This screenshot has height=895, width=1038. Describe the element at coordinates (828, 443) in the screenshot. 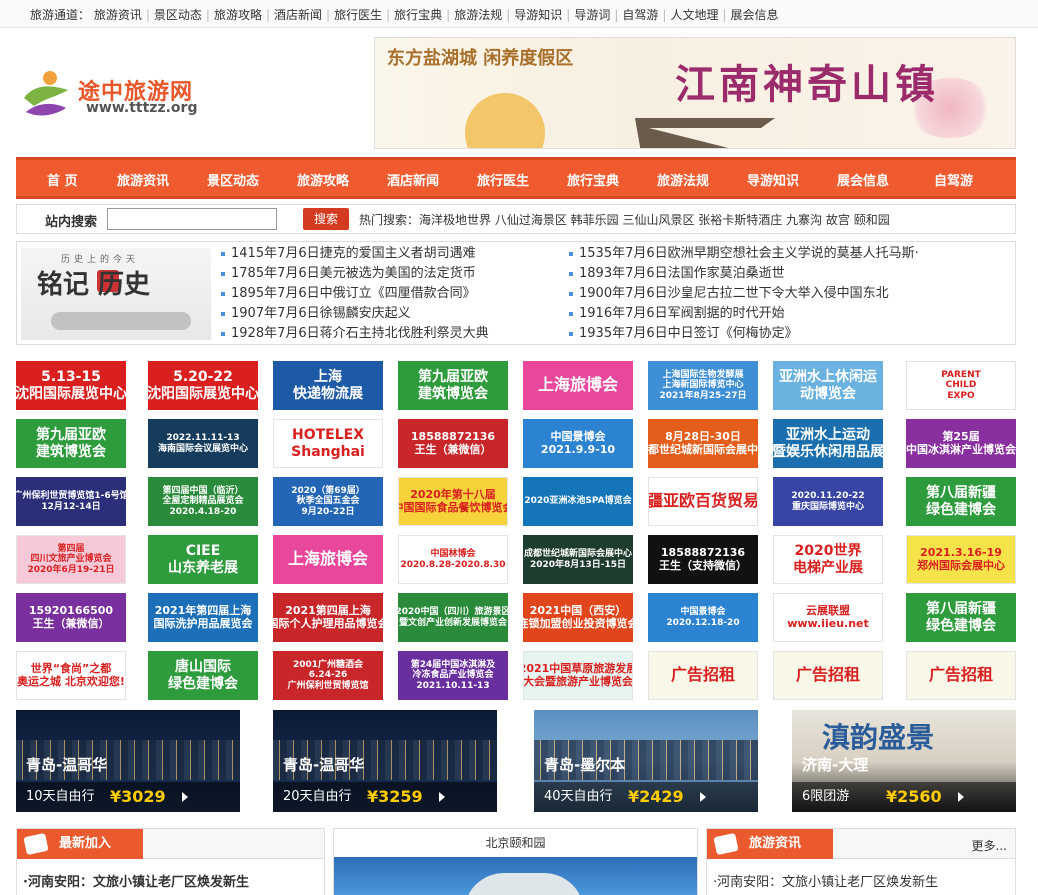

I see `exhibition-ad: 亚洲水上运动 暨娱乐休闲用品展` at that location.